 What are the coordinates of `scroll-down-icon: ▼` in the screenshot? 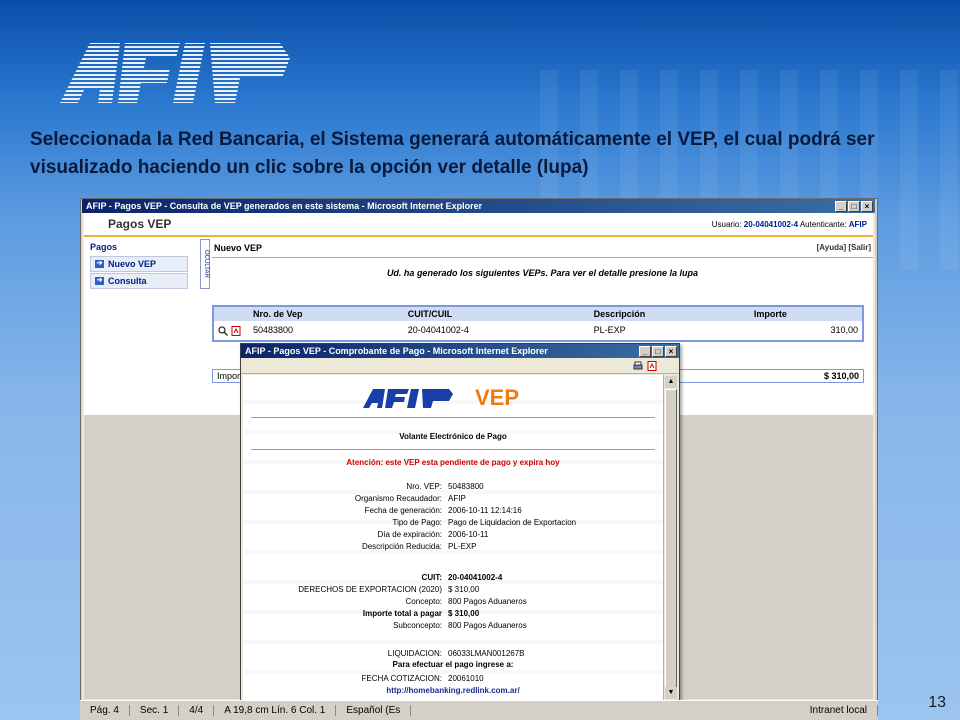 It's located at (671, 693).